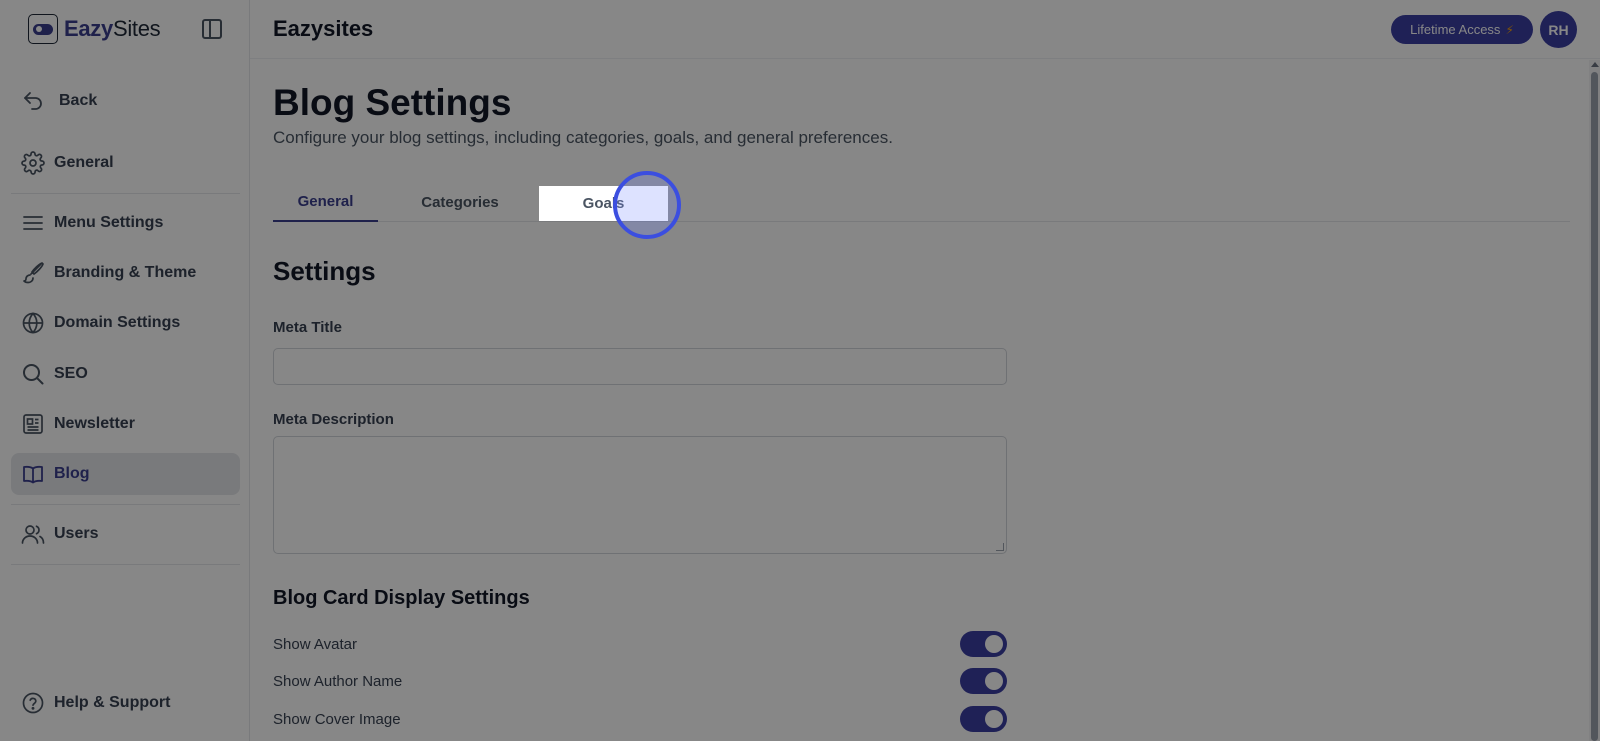 This screenshot has height=741, width=1600. I want to click on scrollbar, so click(1594, 400).